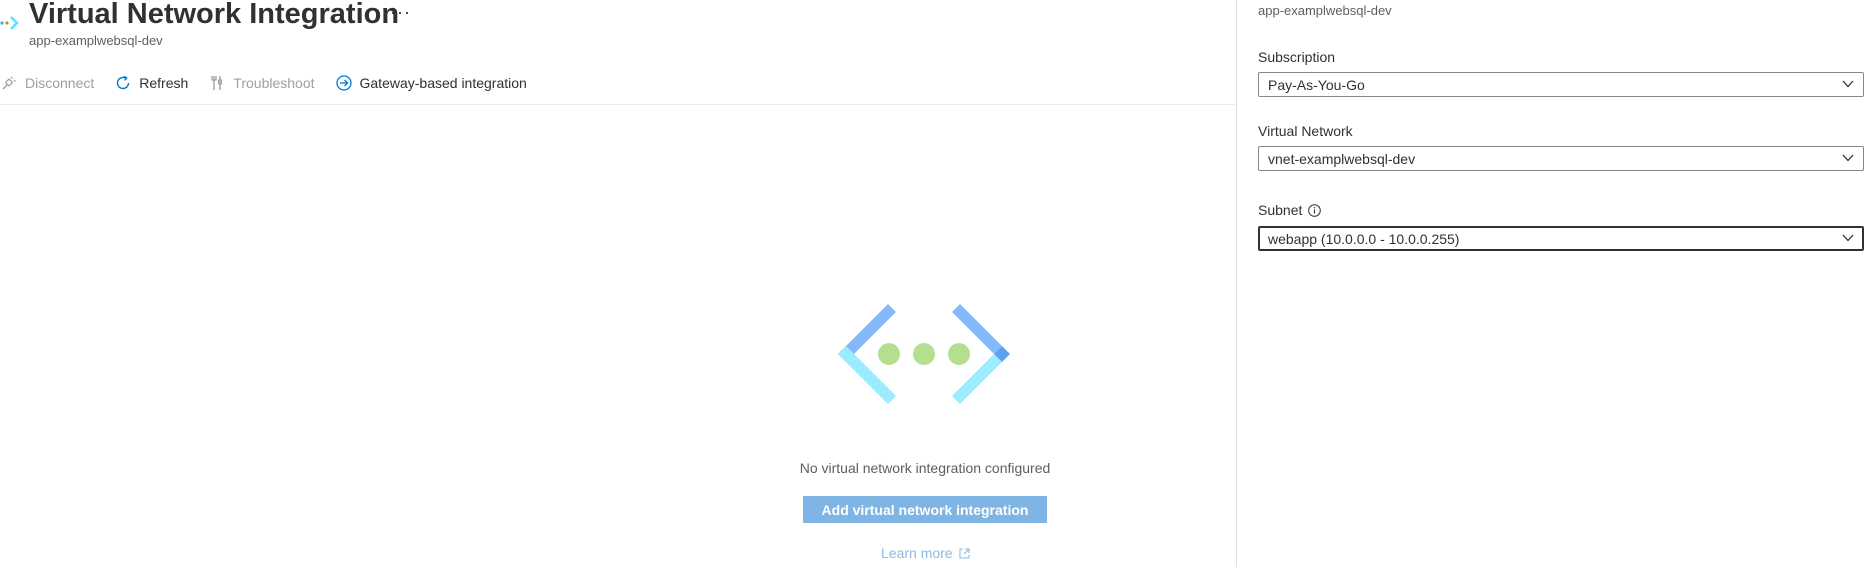 The width and height of the screenshot is (1869, 567). Describe the element at coordinates (1561, 238) in the screenshot. I see `subnet-dropdown: webapp (10.0.0.0 - 10.0.0.255)` at that location.